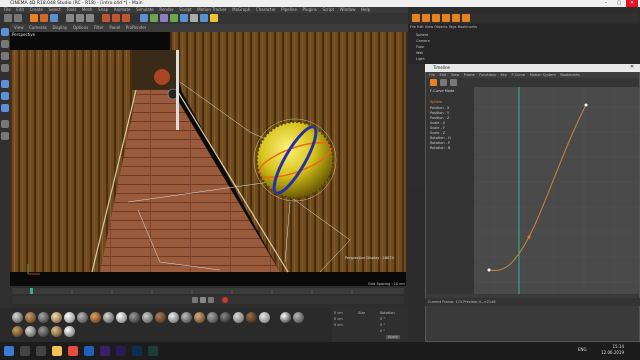 This screenshot has width=640, height=360. I want to click on object-row: Wall, so click(419, 53).